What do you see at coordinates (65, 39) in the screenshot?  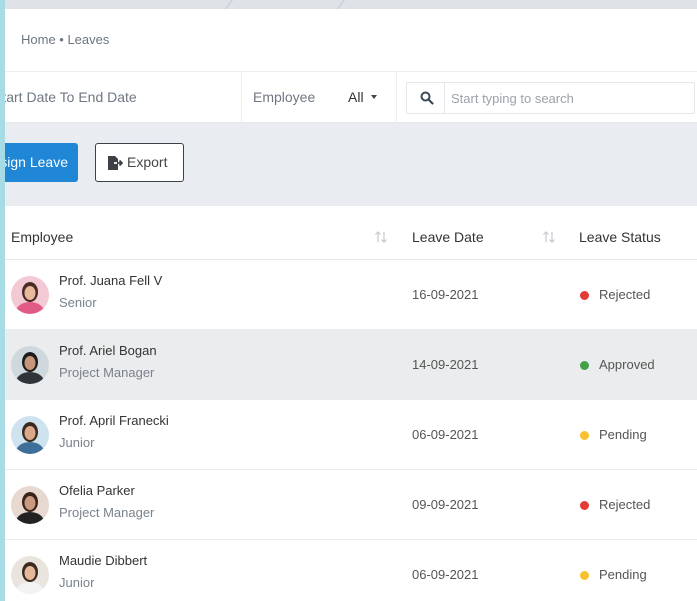 I see `breadcrumb: Home • Leaves` at bounding box center [65, 39].